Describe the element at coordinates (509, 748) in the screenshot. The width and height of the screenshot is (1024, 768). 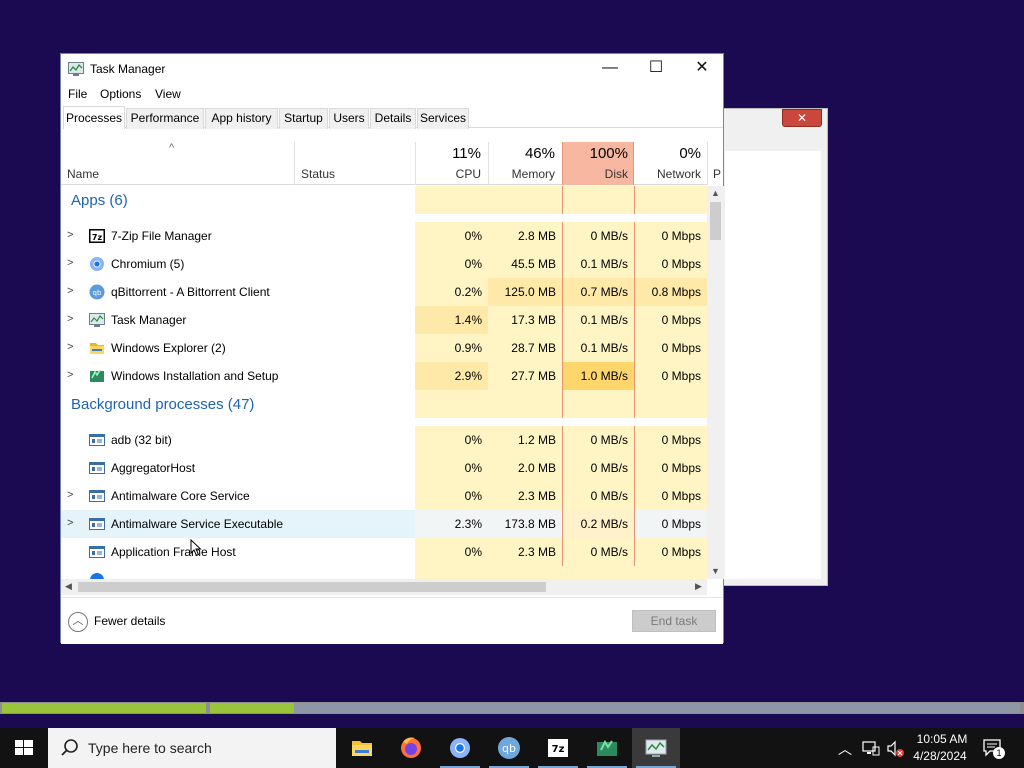
I see `taskbar-qbittorrent: qb` at that location.